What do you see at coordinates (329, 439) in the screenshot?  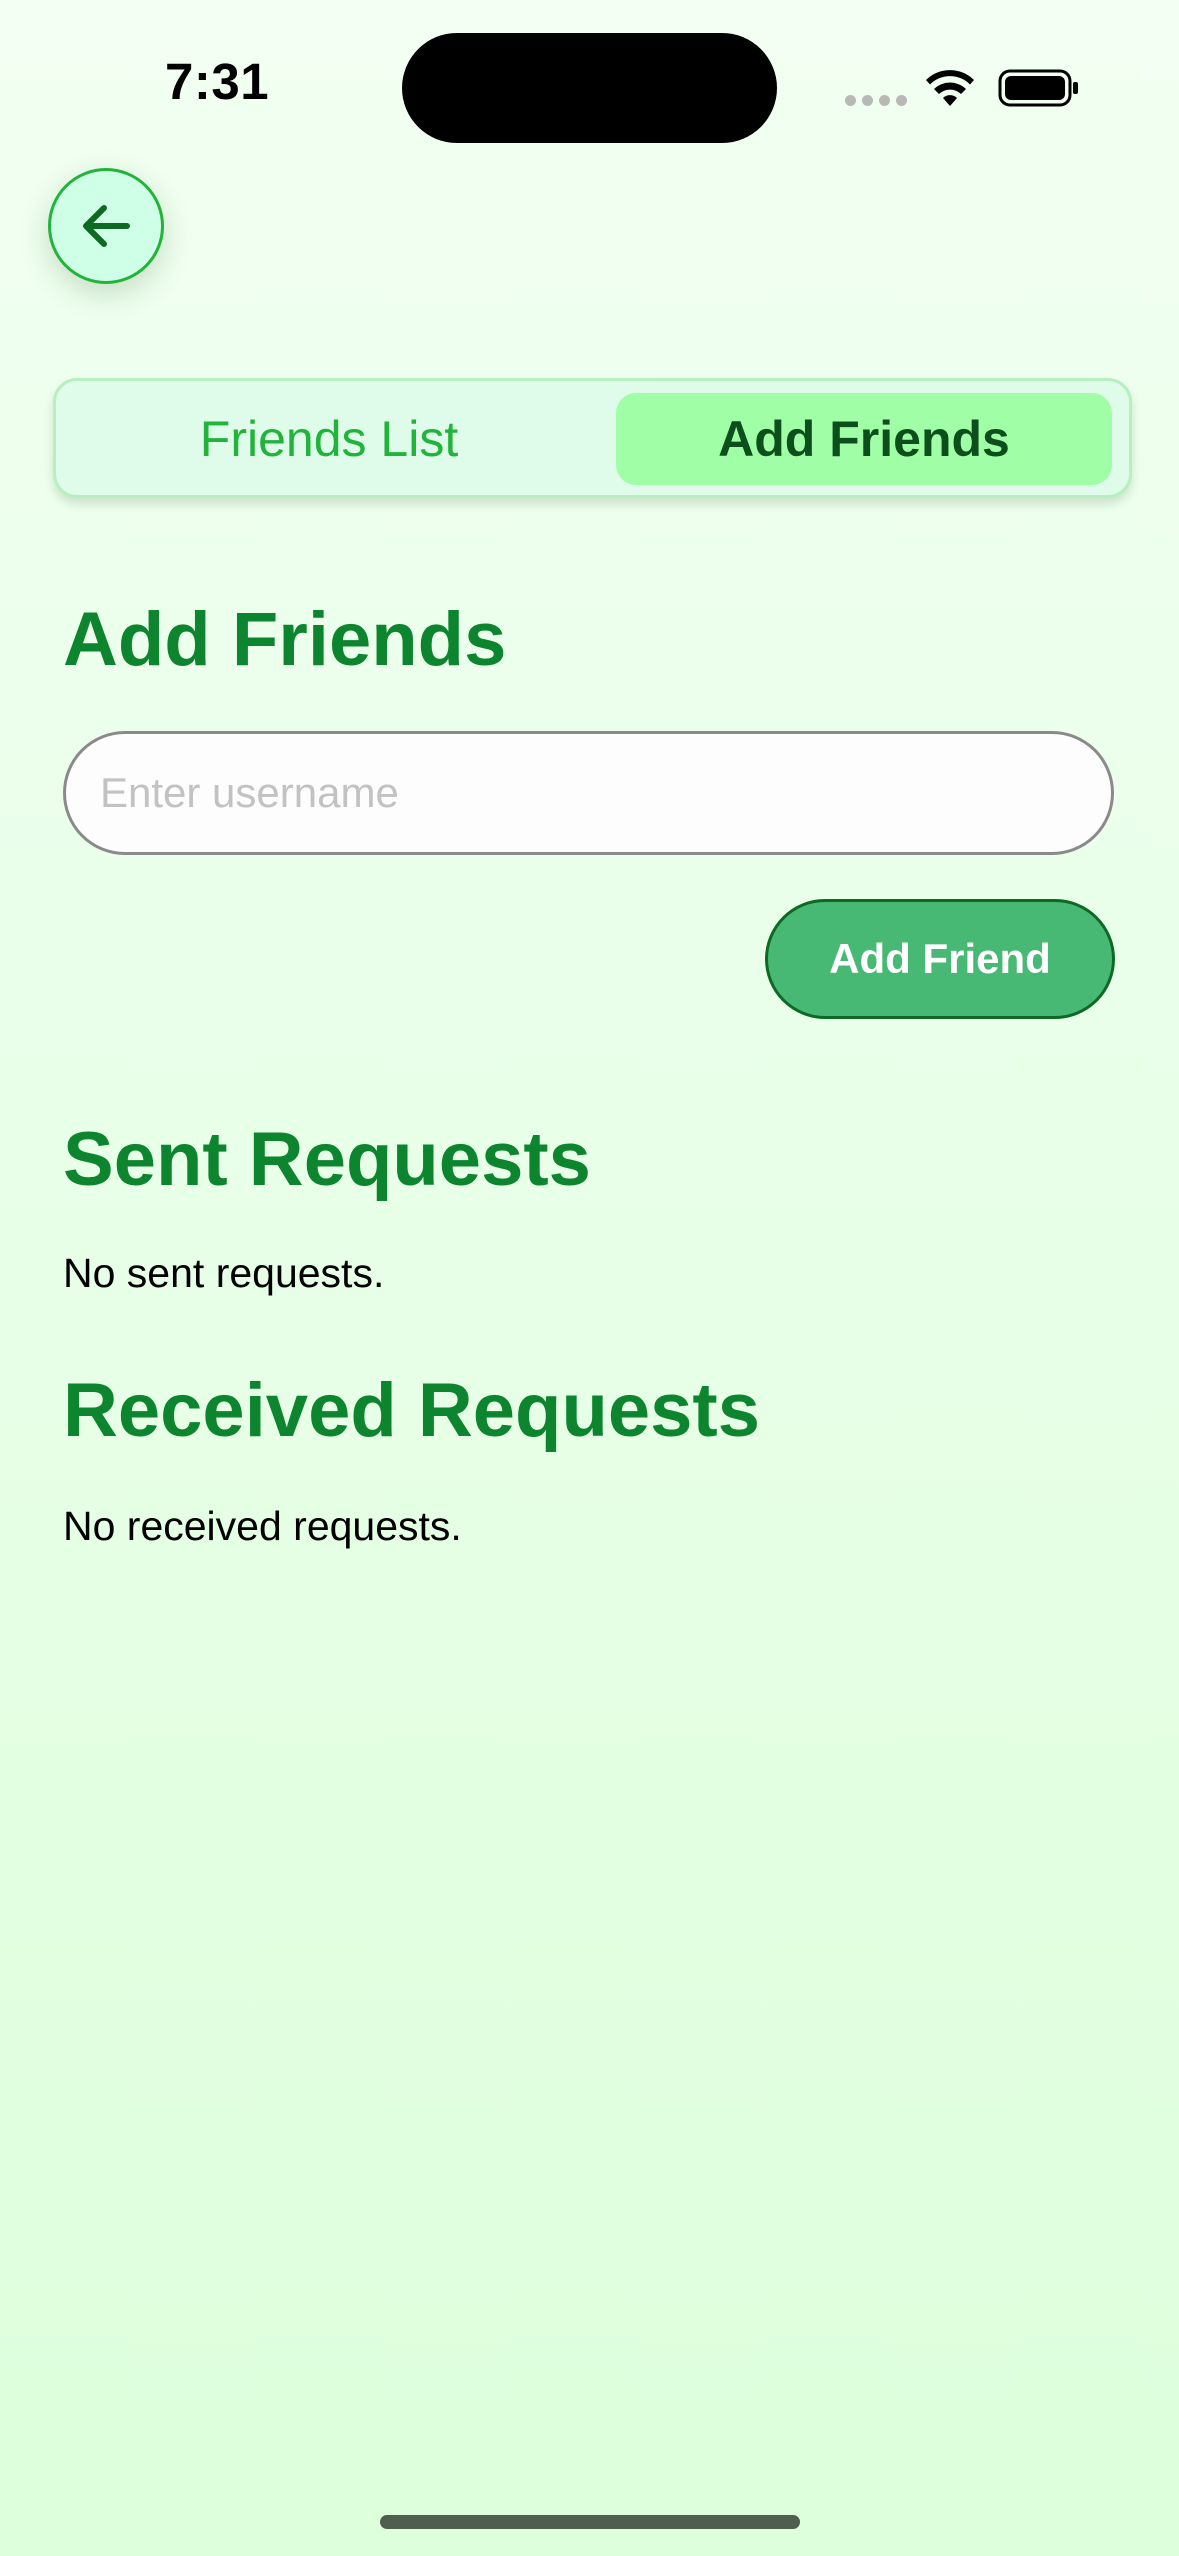 I see `tab-friends-list: Friends List` at bounding box center [329, 439].